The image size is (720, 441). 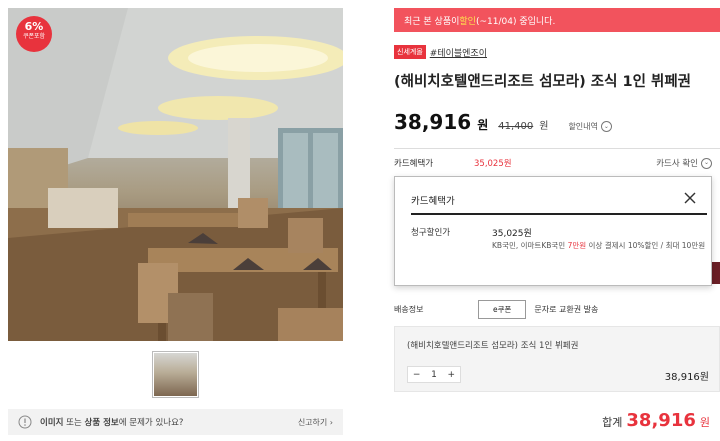 What do you see at coordinates (433, 122) in the screenshot?
I see `sale-price: 38,916` at bounding box center [433, 122].